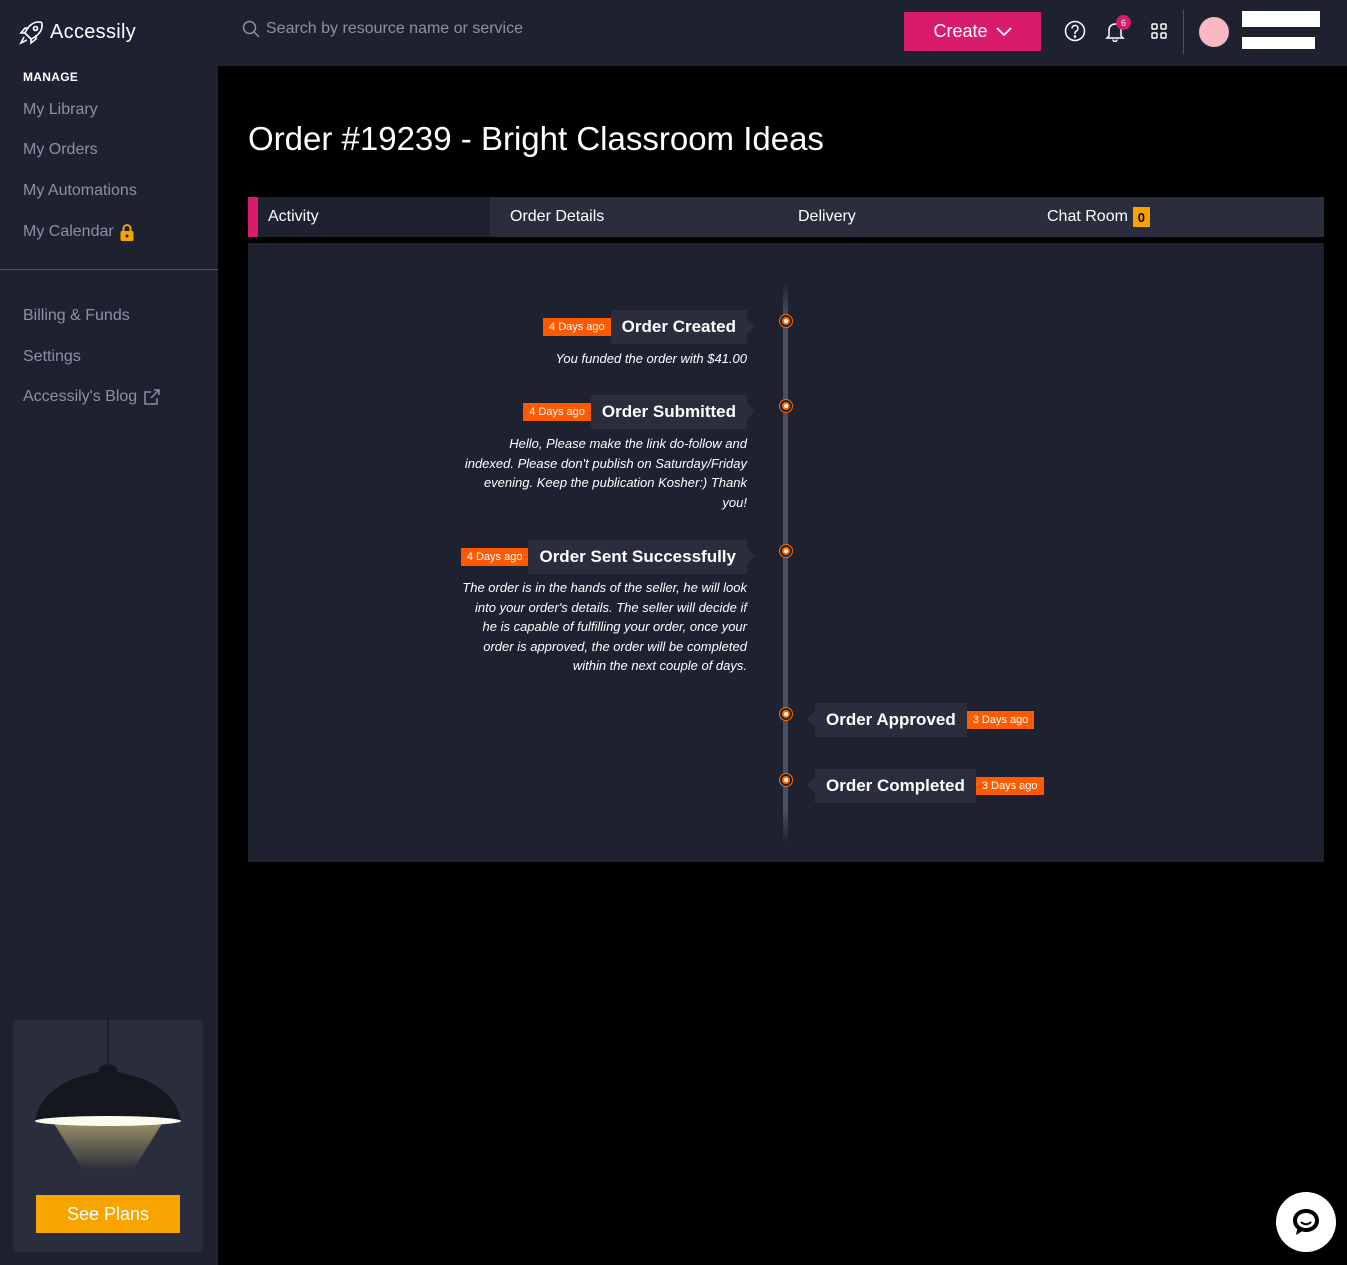  I want to click on sidebar-item-my-orders: My Orders, so click(60, 150).